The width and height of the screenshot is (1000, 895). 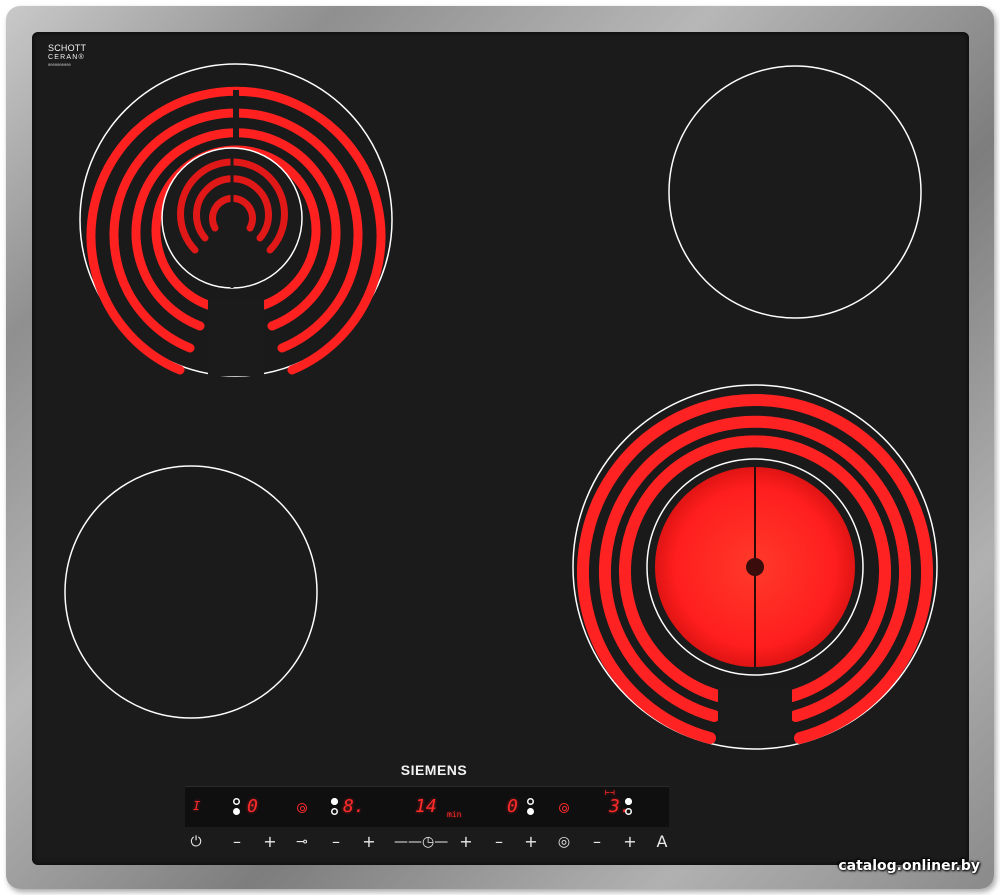 I want to click on power-indicator: I, so click(x=197, y=806).